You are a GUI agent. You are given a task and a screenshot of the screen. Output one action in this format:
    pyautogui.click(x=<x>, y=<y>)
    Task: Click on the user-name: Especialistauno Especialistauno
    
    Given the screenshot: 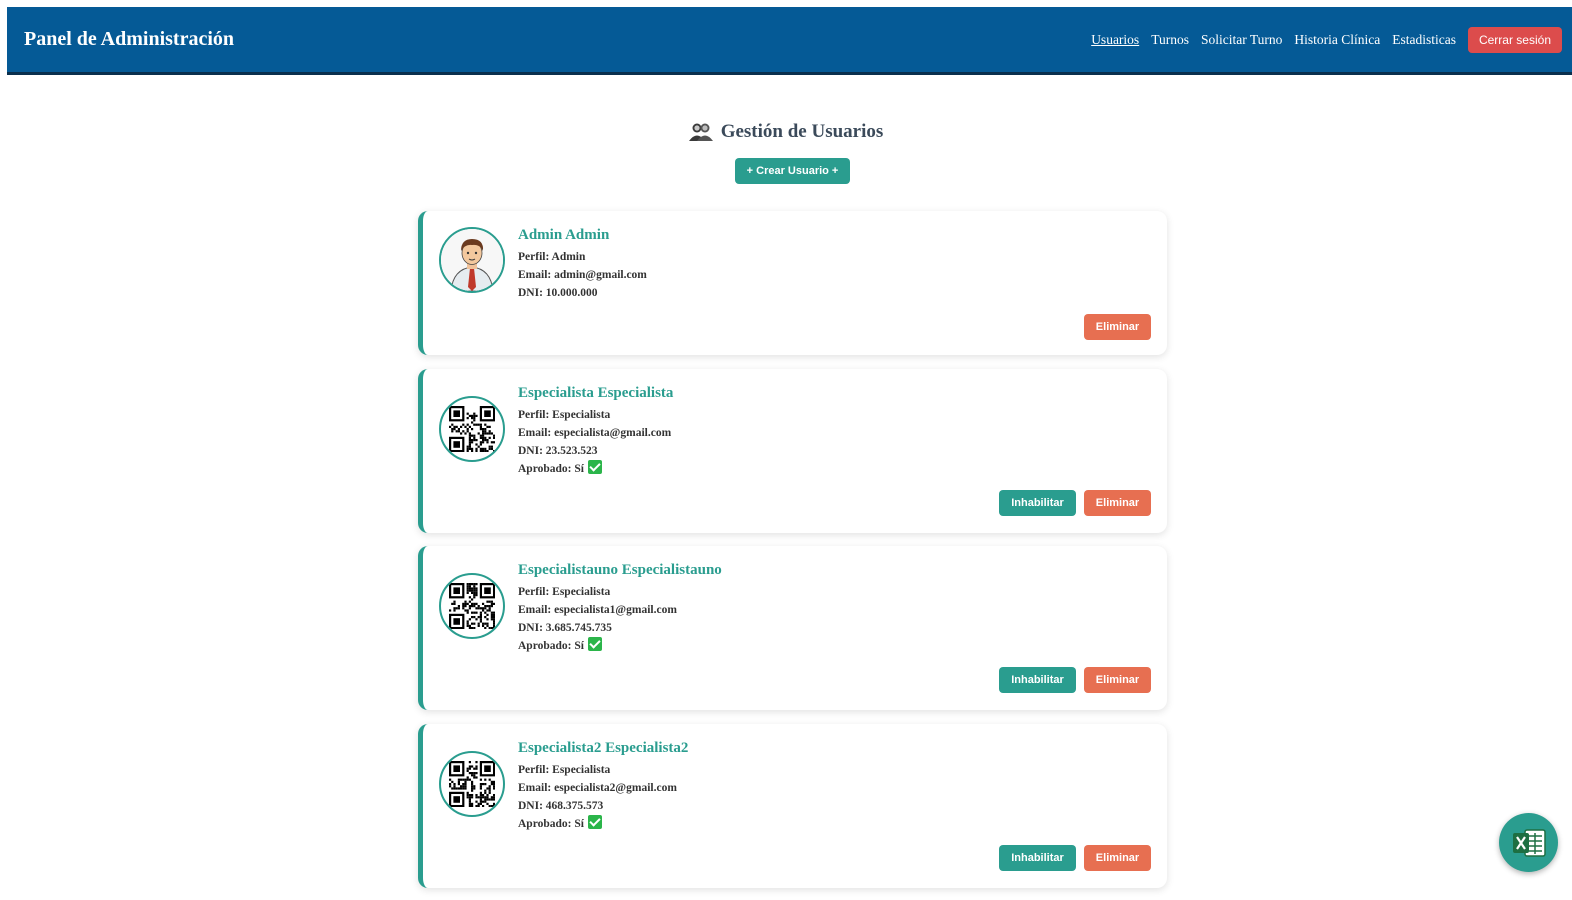 What is the action you would take?
    pyautogui.click(x=620, y=570)
    